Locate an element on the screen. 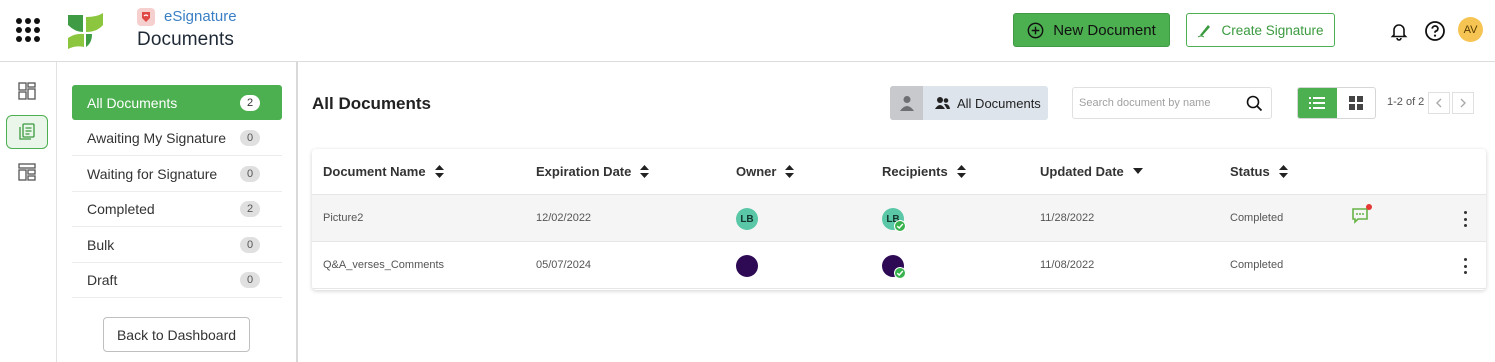 This screenshot has width=1495, height=362. plus-circle-icon is located at coordinates (1035, 30).